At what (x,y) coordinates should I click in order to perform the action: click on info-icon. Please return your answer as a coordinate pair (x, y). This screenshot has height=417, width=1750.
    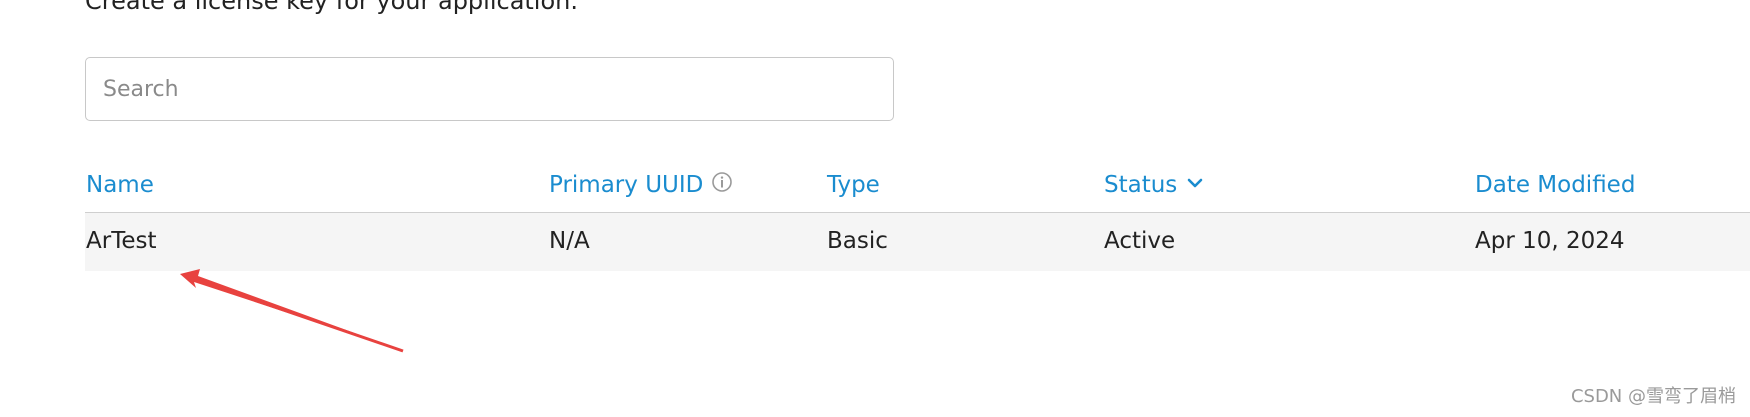
    Looking at the image, I should click on (722, 186).